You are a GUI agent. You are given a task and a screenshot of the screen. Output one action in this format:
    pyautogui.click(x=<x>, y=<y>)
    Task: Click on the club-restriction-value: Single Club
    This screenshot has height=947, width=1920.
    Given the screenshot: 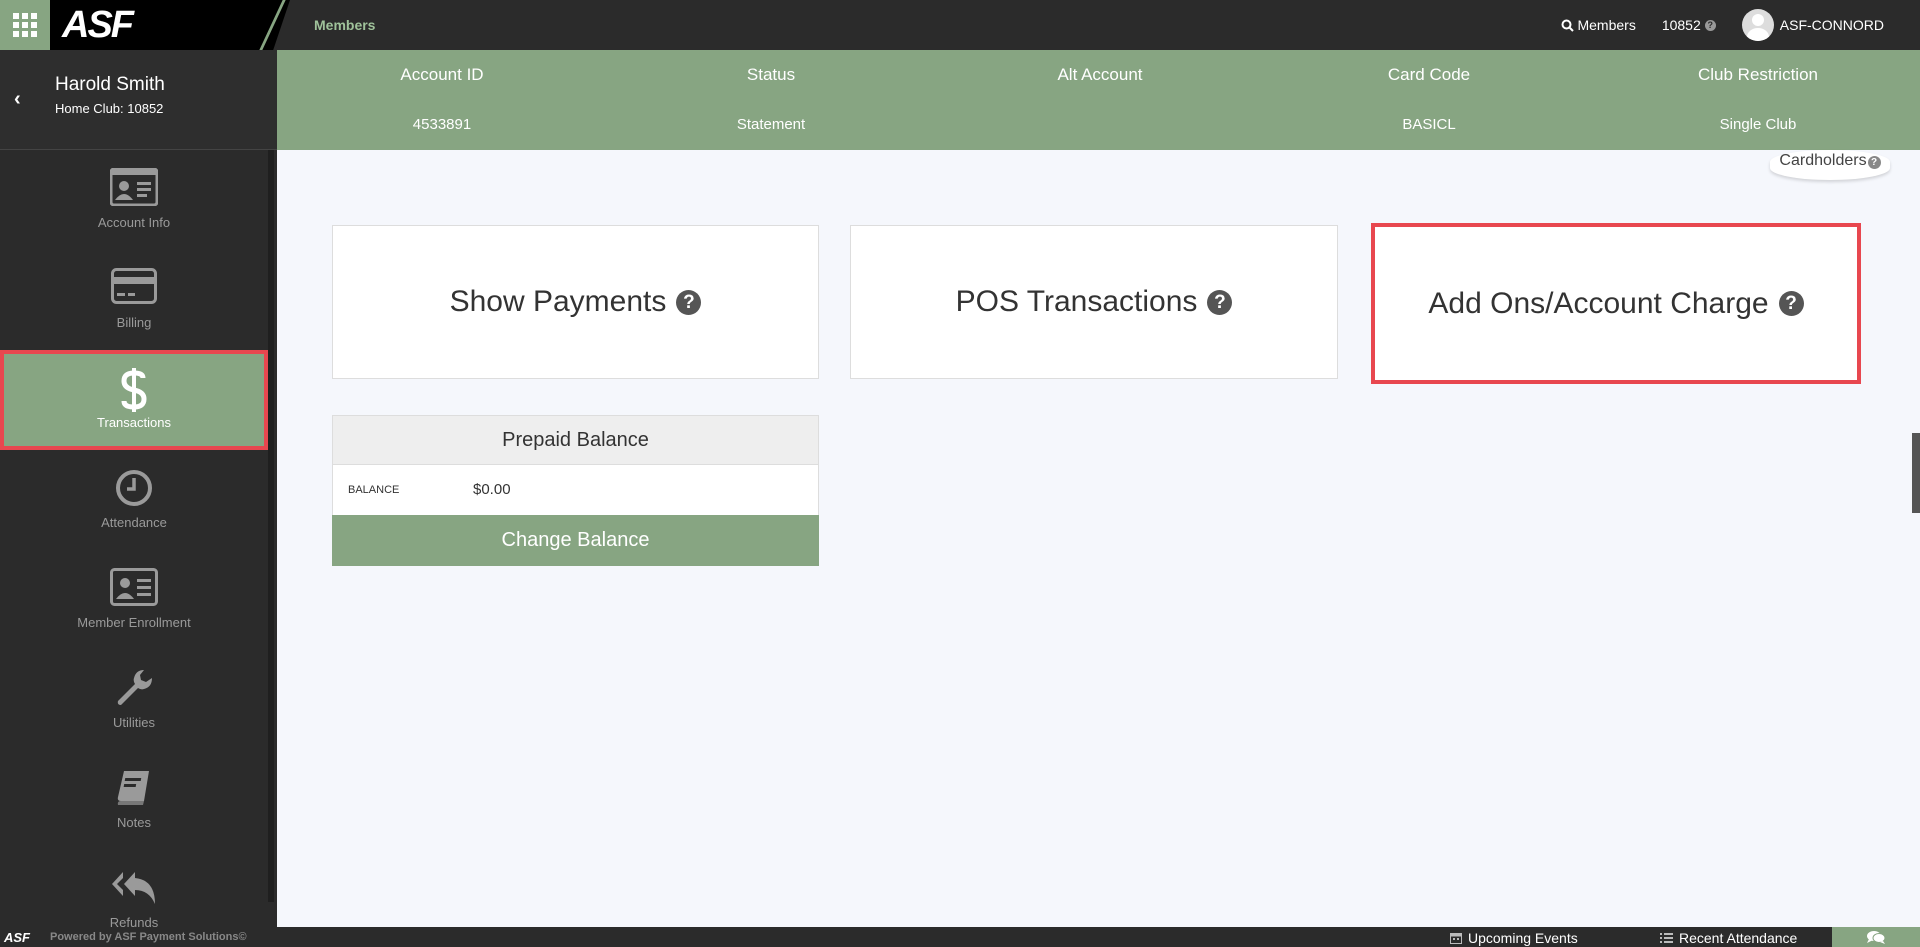 What is the action you would take?
    pyautogui.click(x=1758, y=124)
    